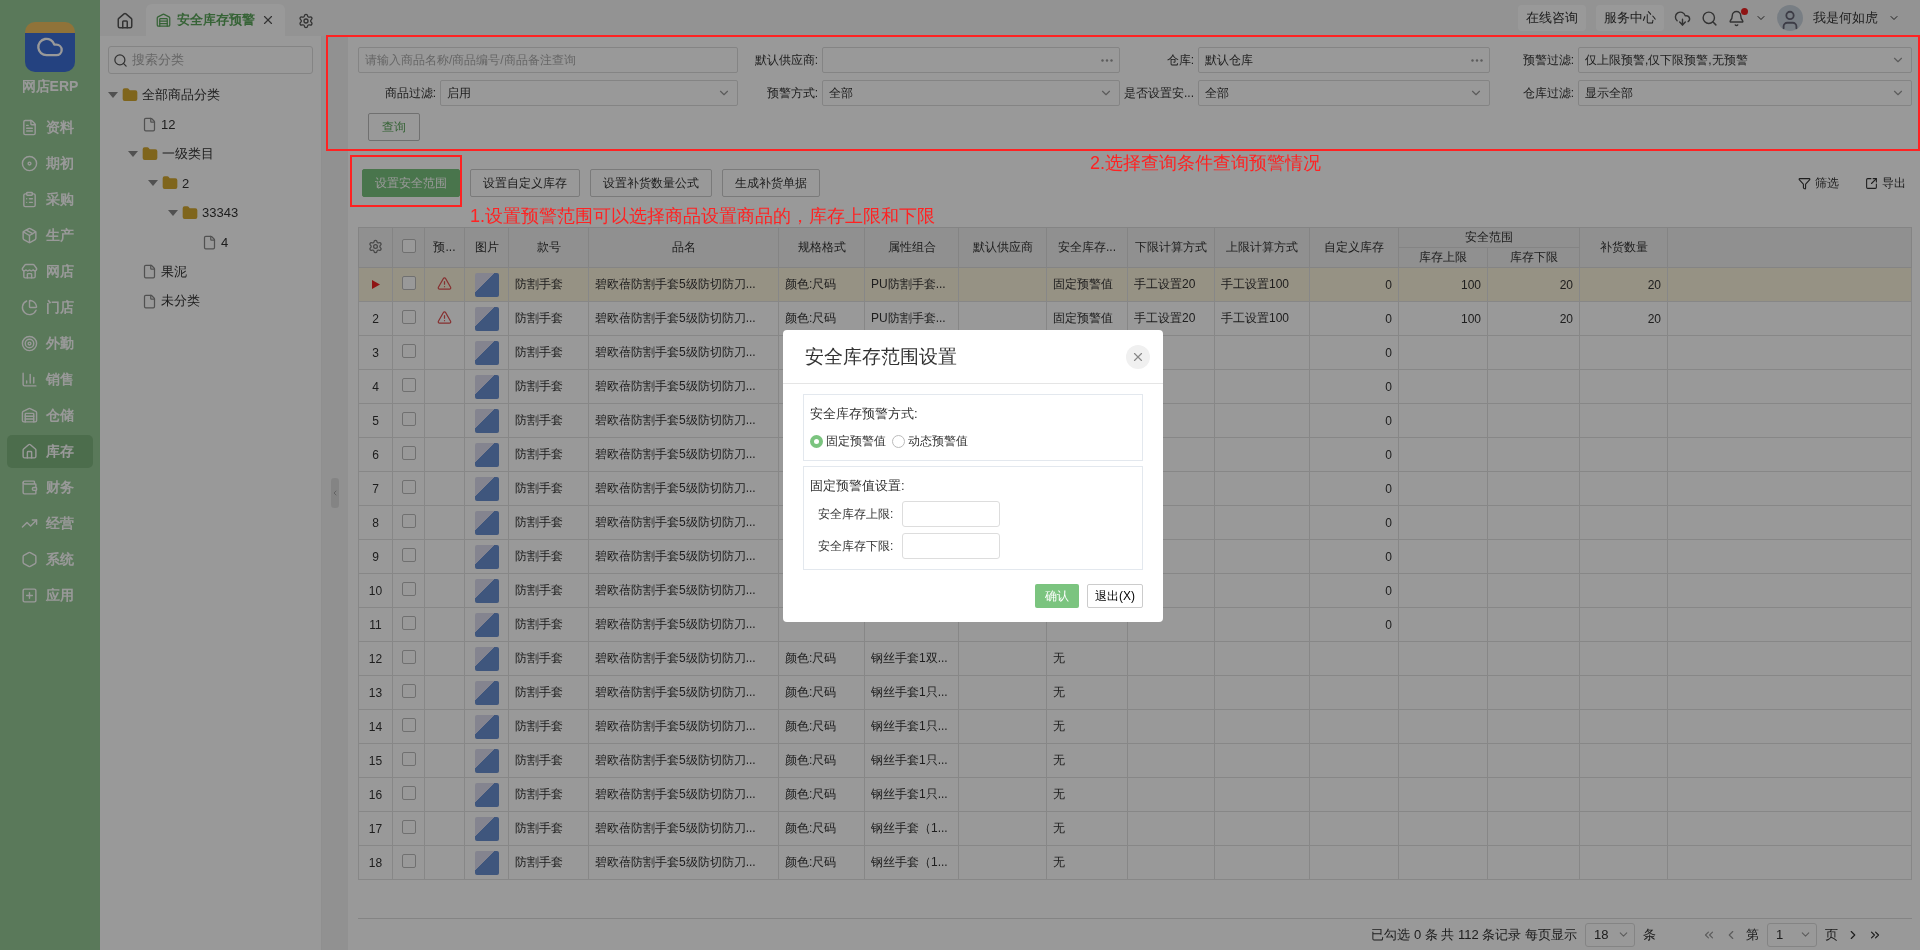 Image resolution: width=1920 pixels, height=950 pixels. What do you see at coordinates (168, 124) in the screenshot?
I see `tree-item: 12` at bounding box center [168, 124].